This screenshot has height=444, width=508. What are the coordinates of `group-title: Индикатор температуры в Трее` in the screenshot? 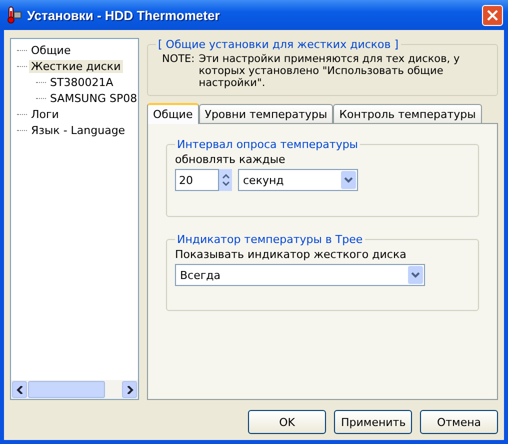 It's located at (270, 239).